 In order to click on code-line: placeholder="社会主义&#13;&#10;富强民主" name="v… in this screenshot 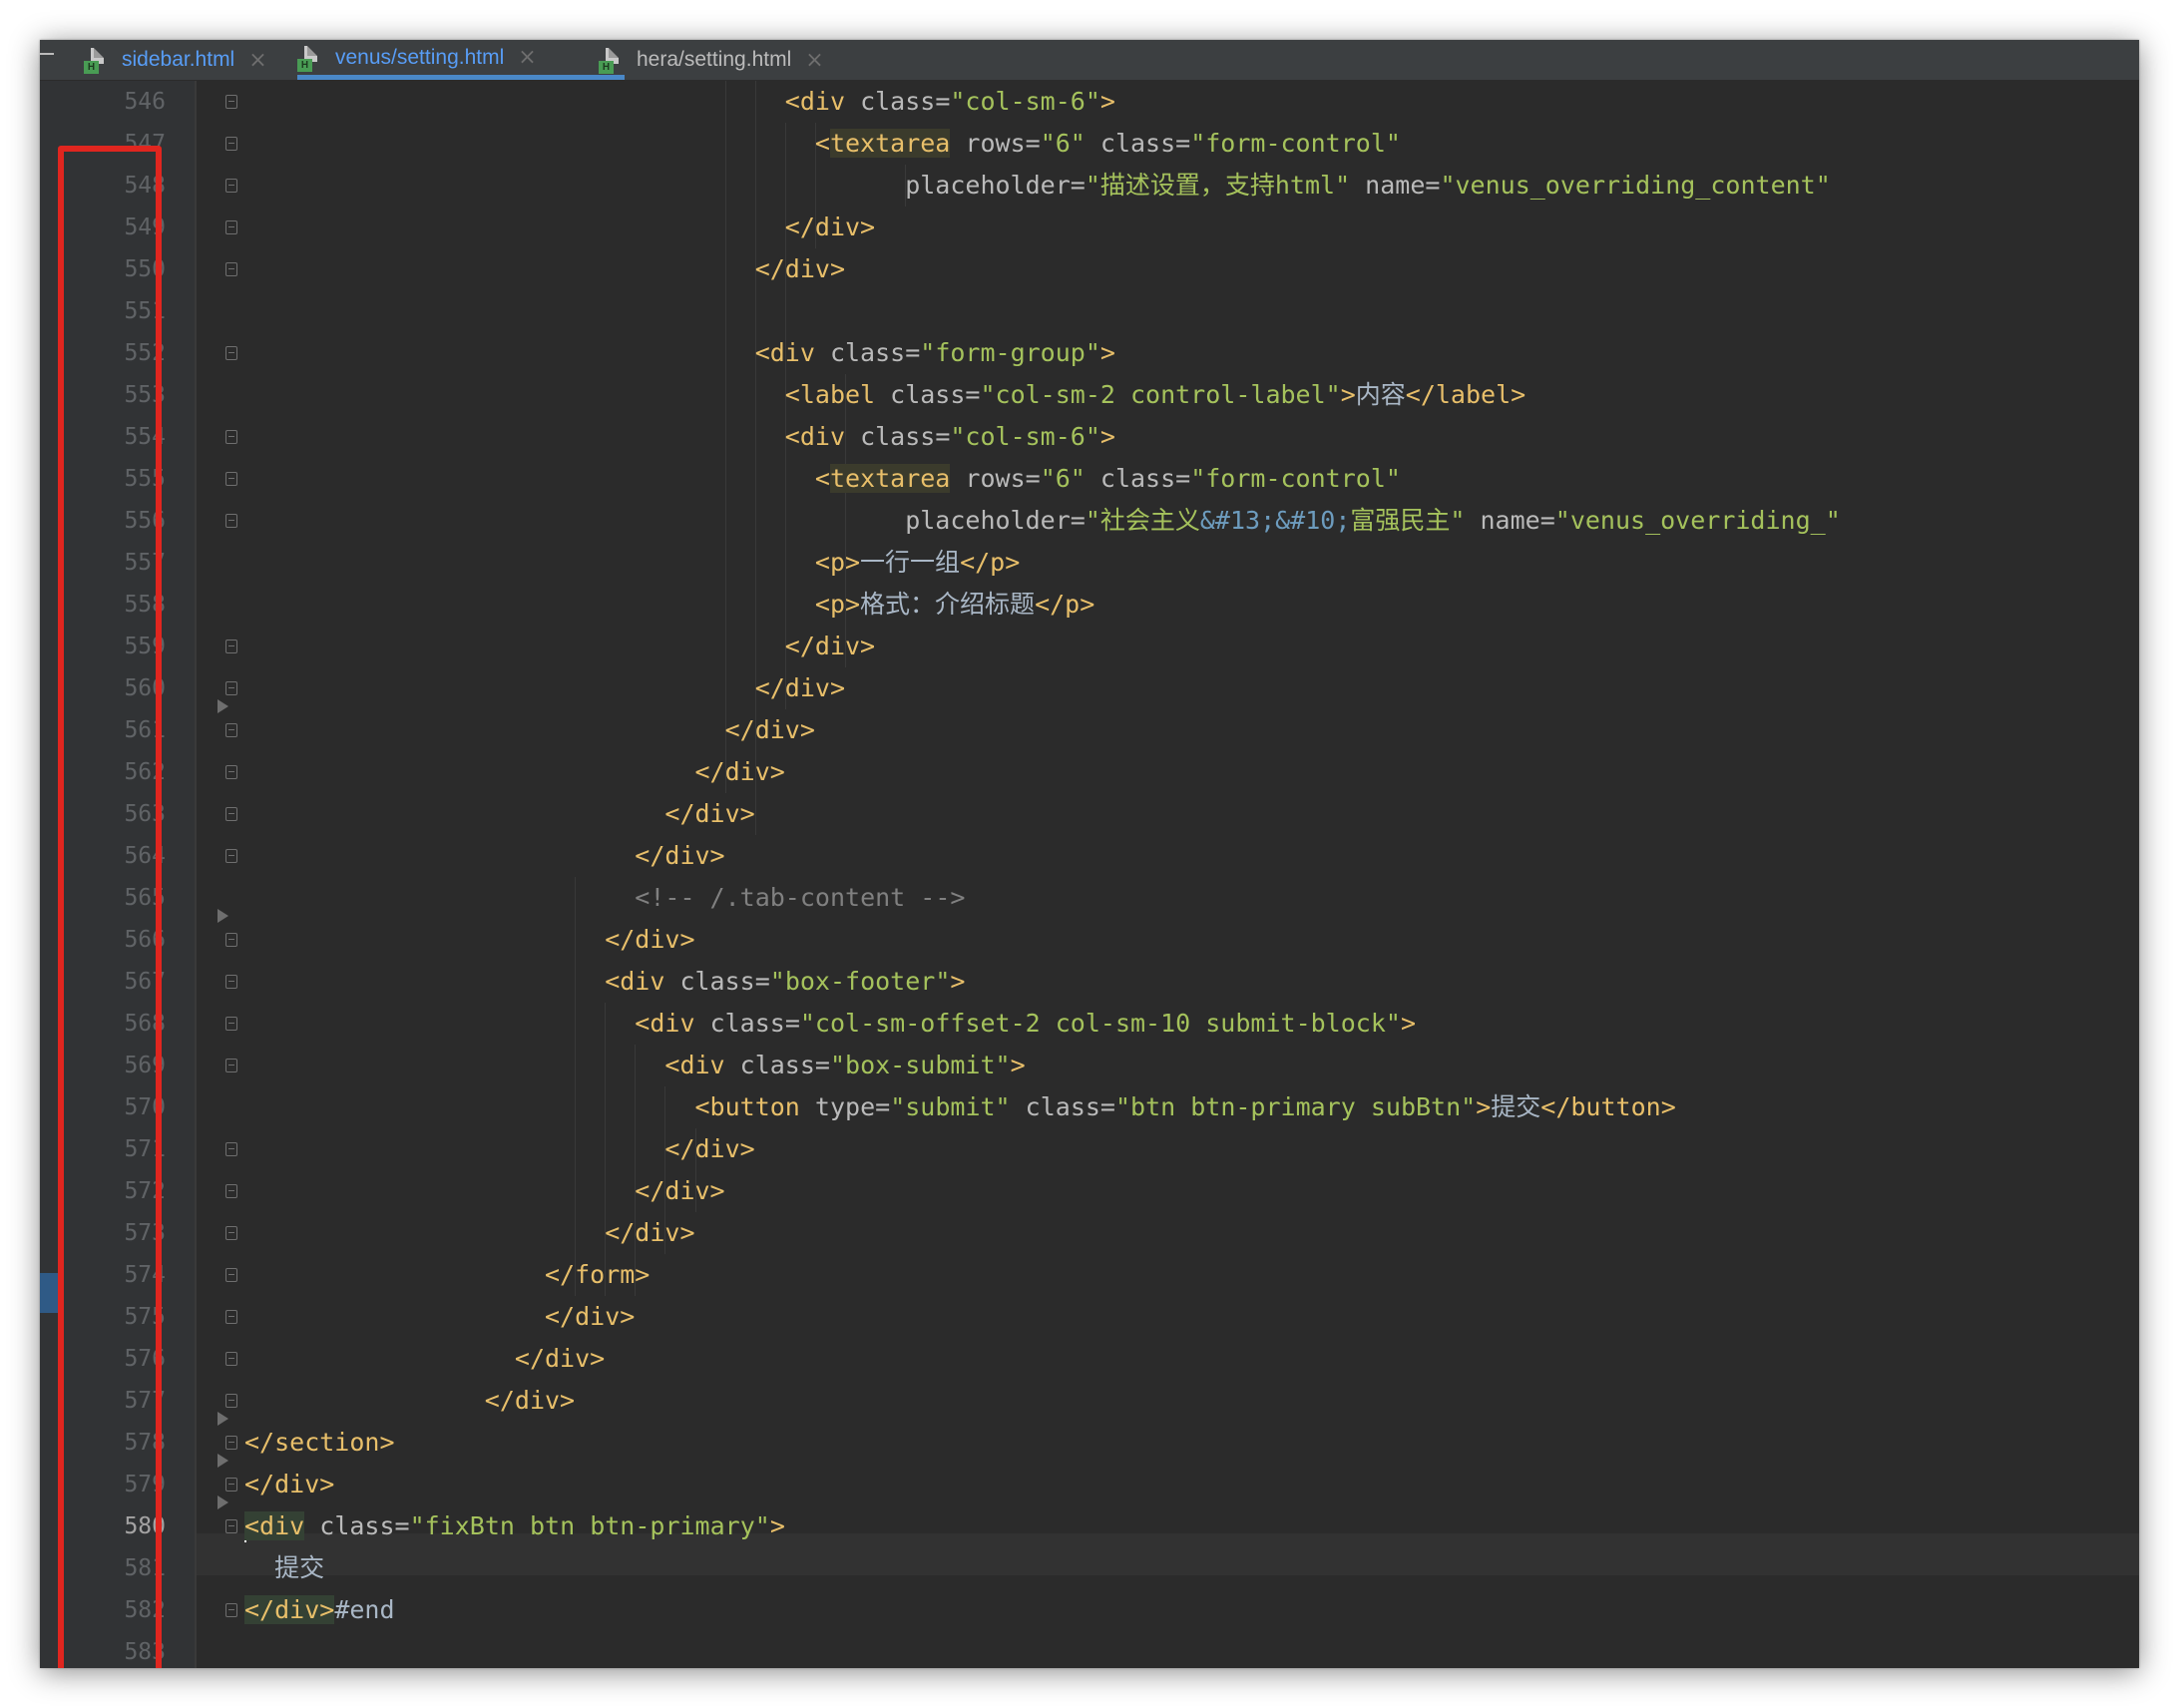, I will do `click(1042, 521)`.